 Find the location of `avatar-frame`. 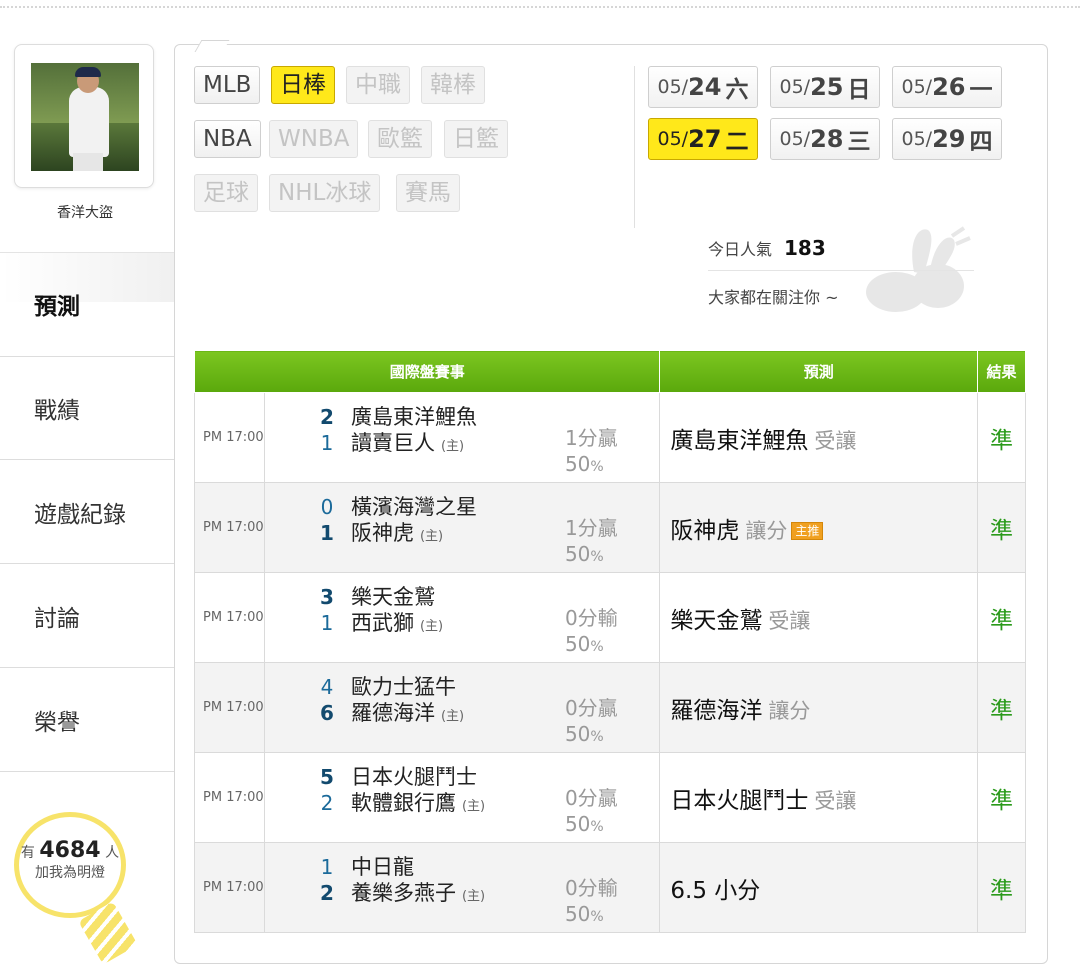

avatar-frame is located at coordinates (84, 116).